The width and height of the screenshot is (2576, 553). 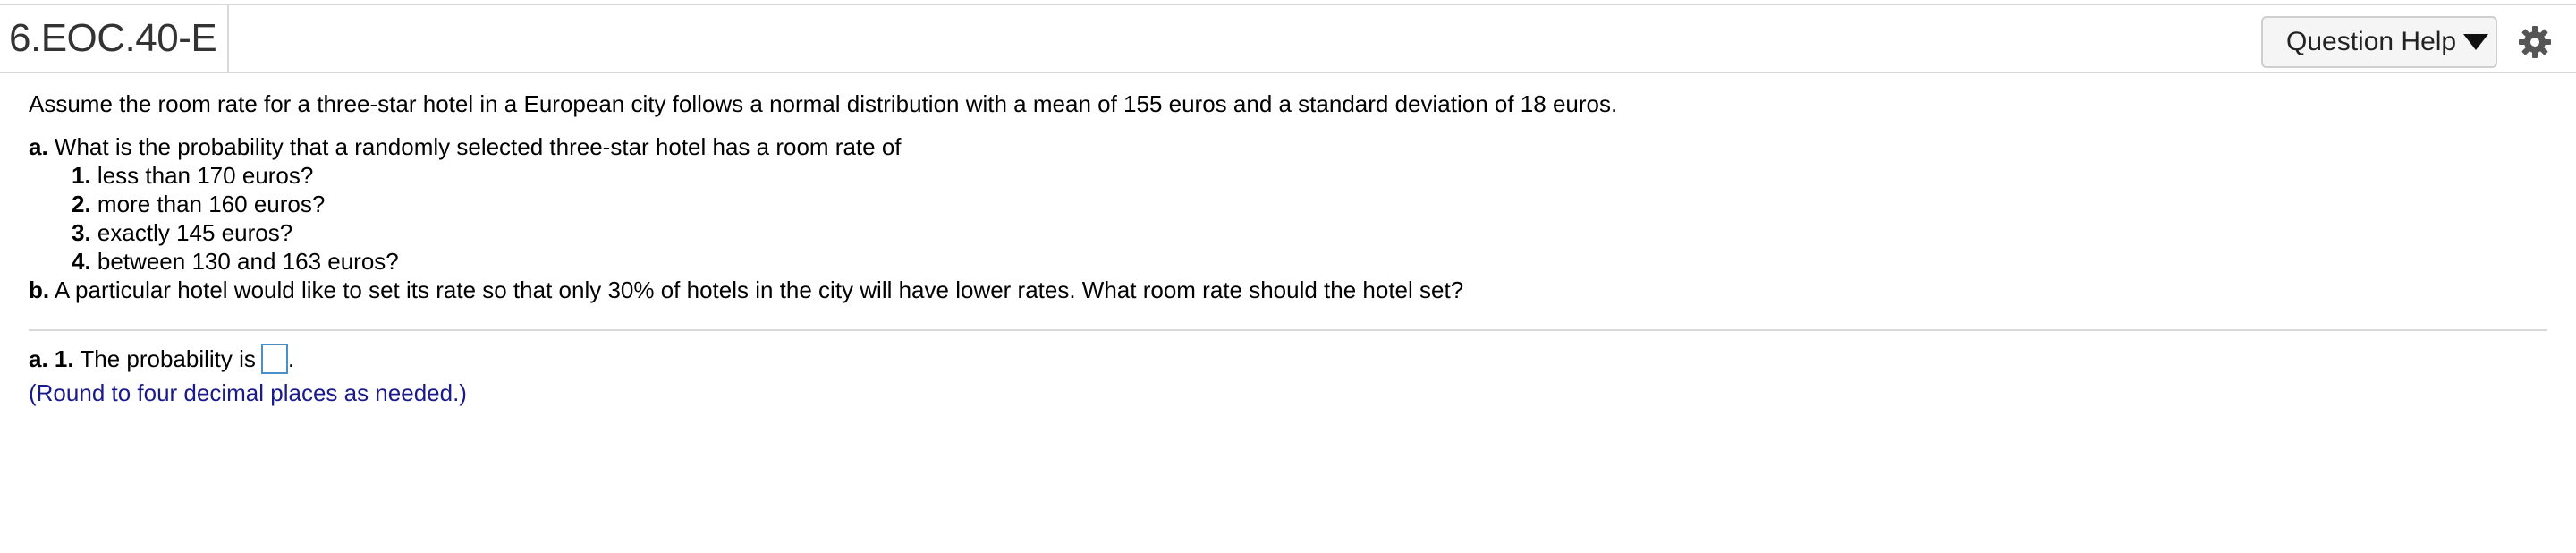 I want to click on part-a-item: 4. between 130 and 163 euros?, so click(x=1281, y=261).